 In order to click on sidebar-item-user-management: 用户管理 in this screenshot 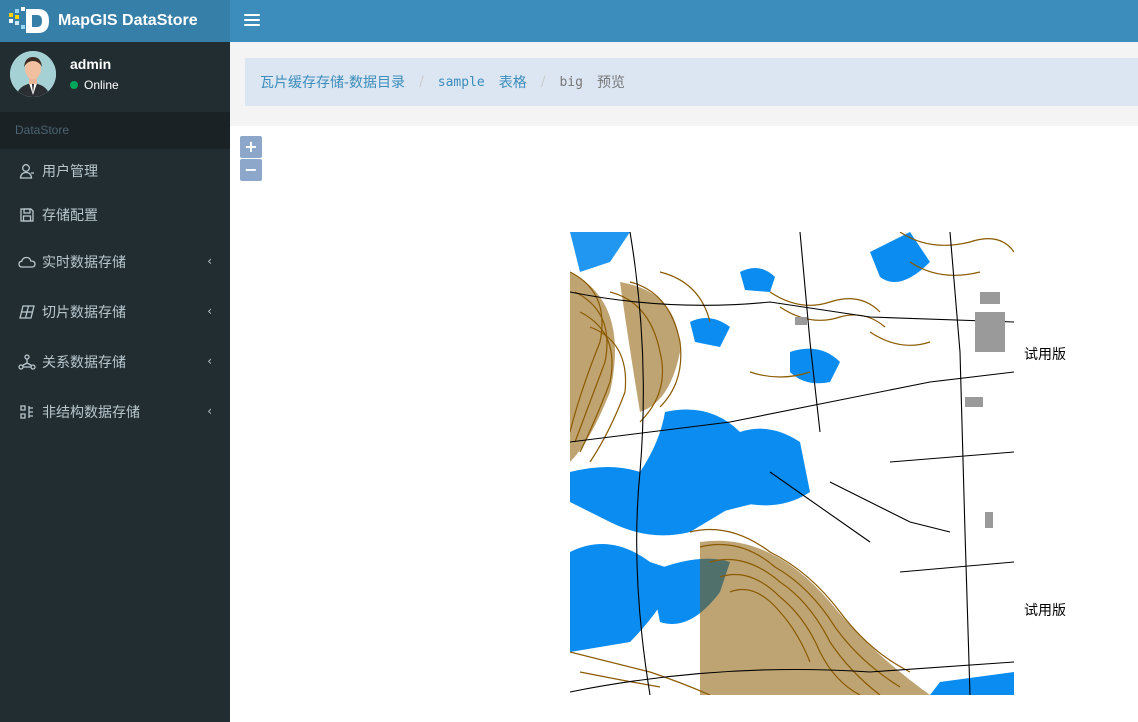, I will do `click(115, 171)`.